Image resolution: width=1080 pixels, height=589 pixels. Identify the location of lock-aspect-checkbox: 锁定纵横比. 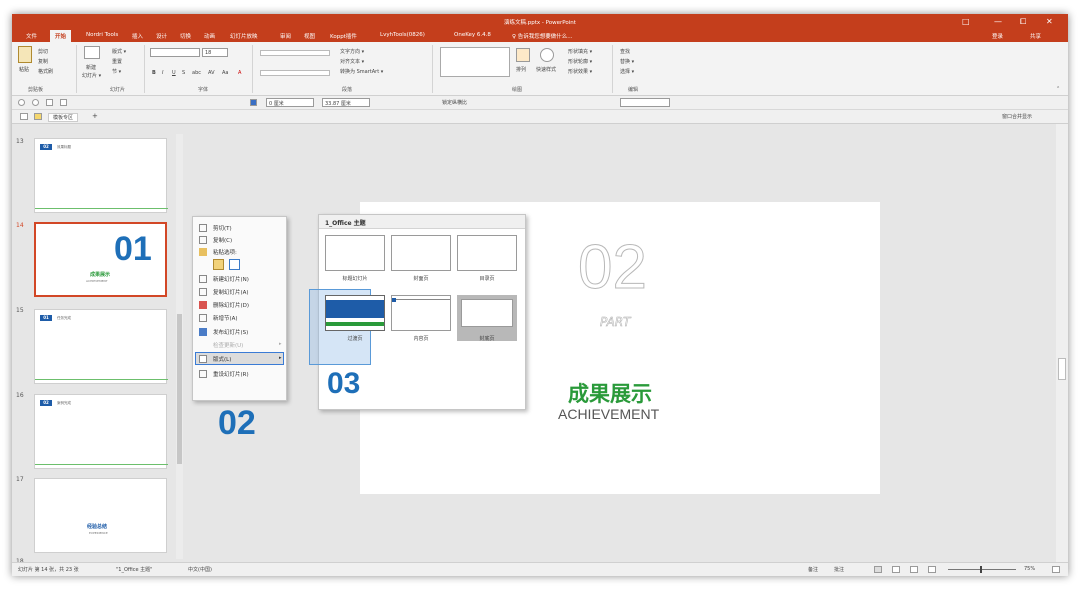
(454, 102).